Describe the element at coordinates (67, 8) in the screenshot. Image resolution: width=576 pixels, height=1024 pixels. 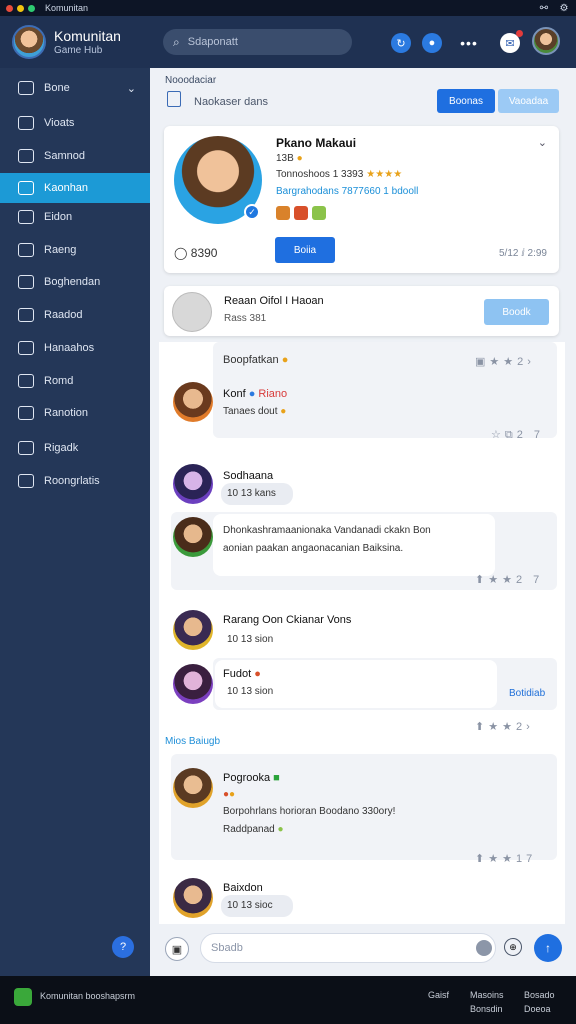
I see `window-title: Komunitan` at that location.